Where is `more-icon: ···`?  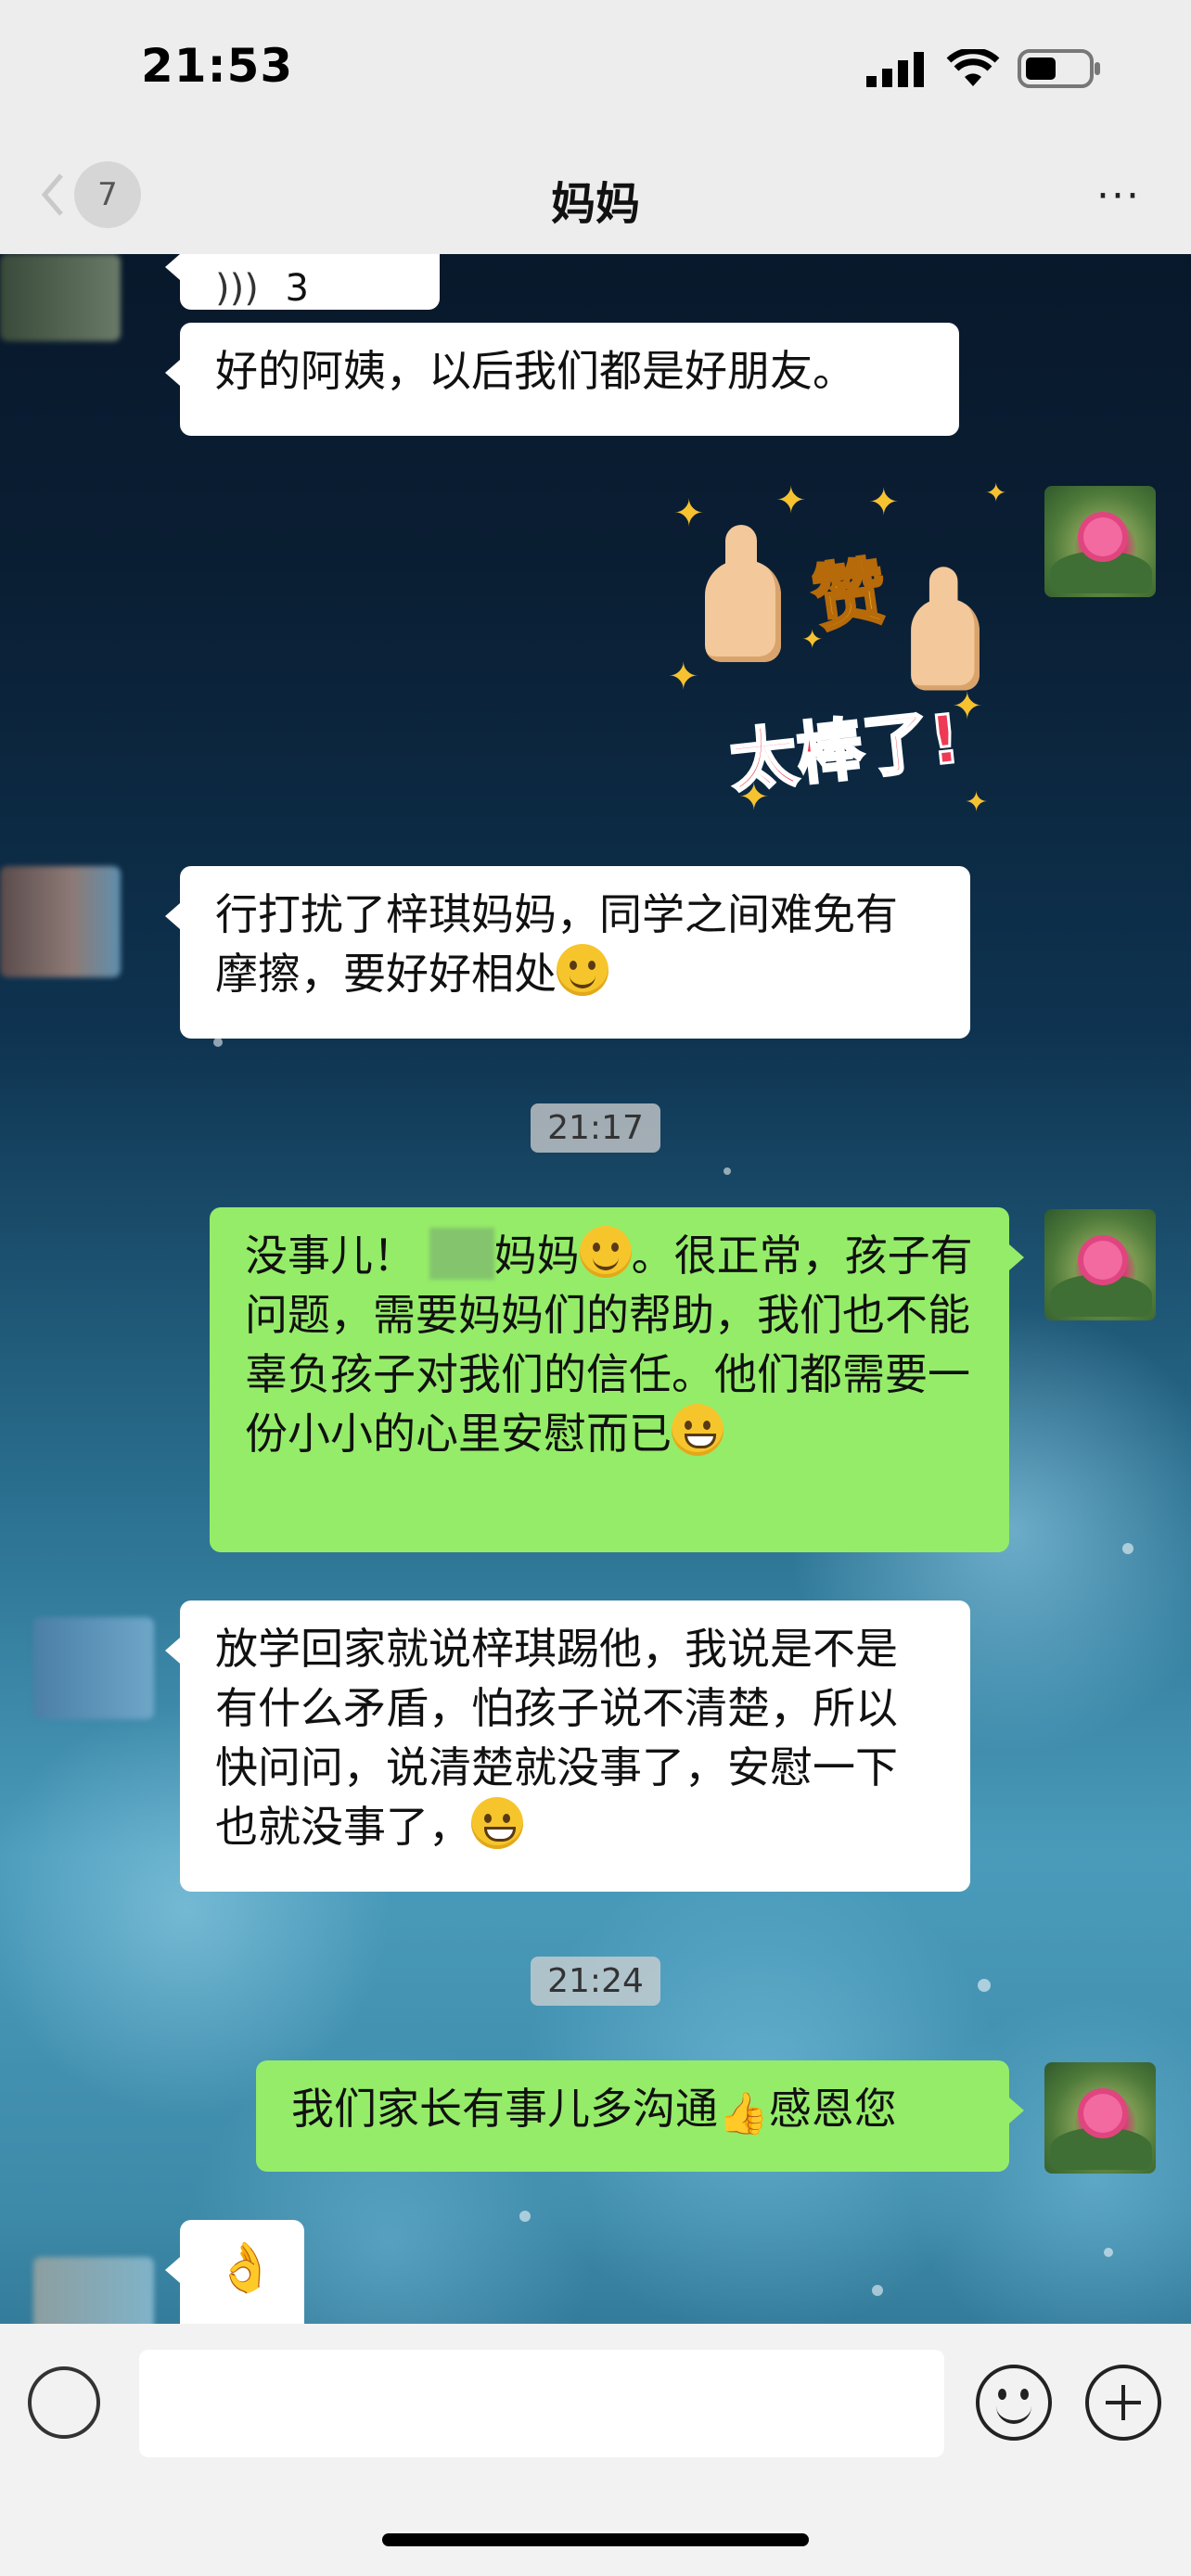 more-icon: ··· is located at coordinates (1118, 196).